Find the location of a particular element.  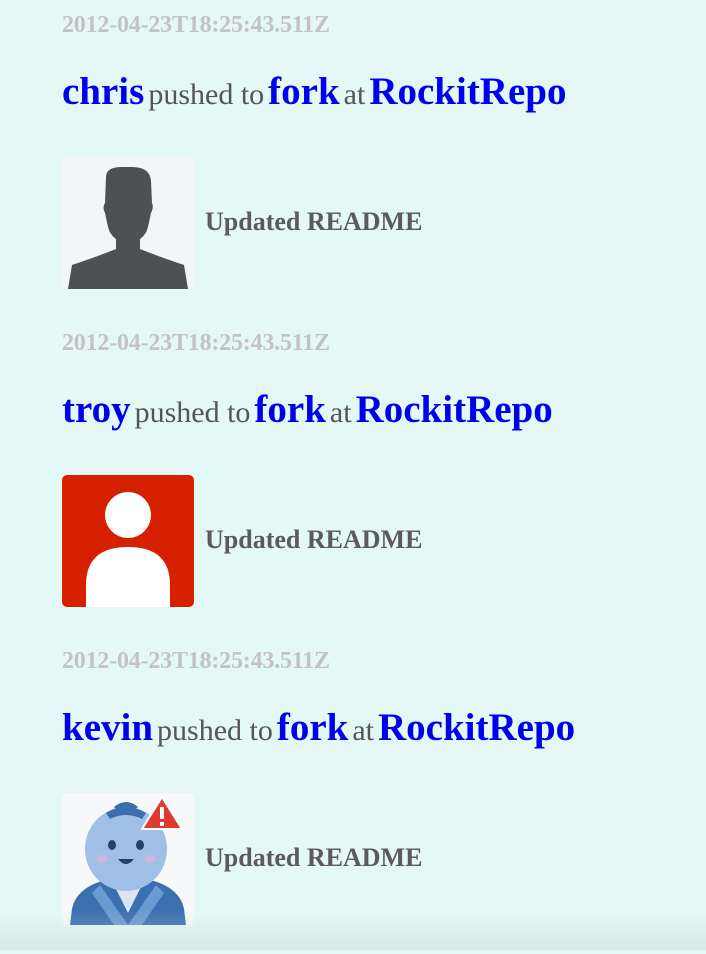

user-link: kevin is located at coordinates (107, 727).